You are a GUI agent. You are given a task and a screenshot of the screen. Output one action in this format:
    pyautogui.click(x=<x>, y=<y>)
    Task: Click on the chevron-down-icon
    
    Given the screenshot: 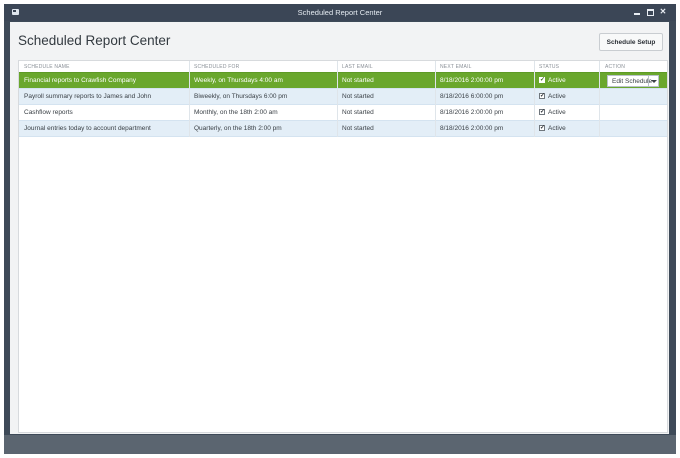 What is the action you would take?
    pyautogui.click(x=653, y=81)
    